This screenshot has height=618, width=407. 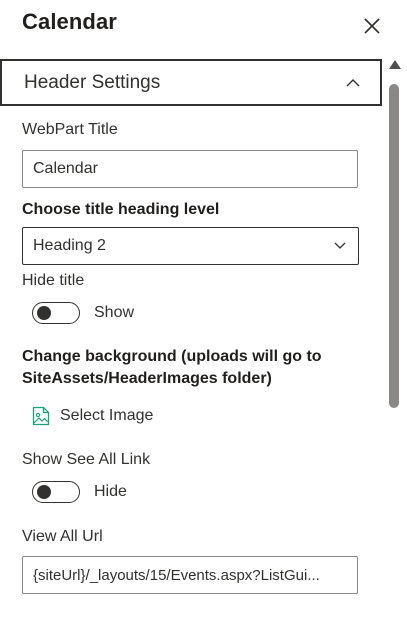 What do you see at coordinates (86, 459) in the screenshot?
I see `see-all-link-label: Show See All Link` at bounding box center [86, 459].